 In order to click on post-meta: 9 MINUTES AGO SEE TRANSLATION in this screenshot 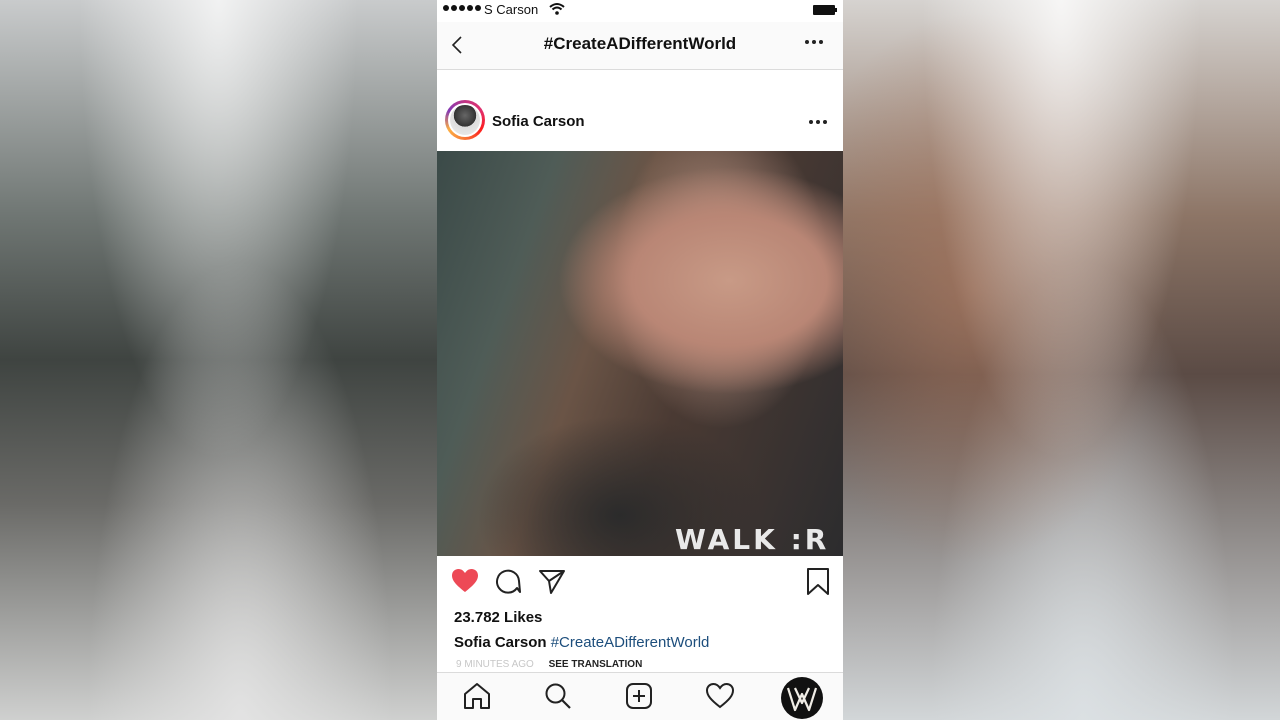, I will do `click(549, 664)`.